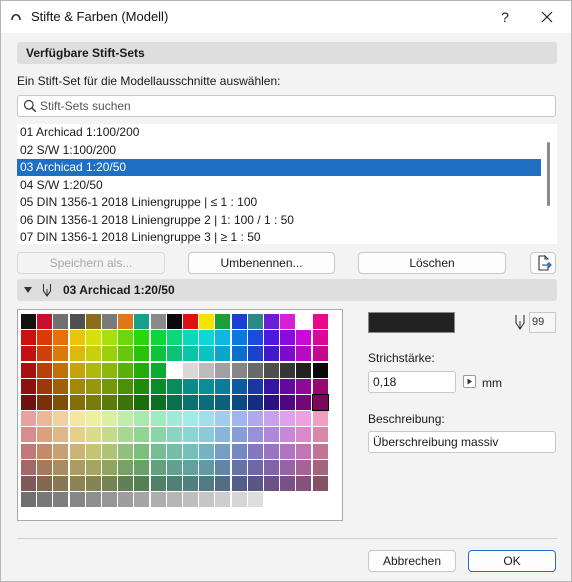  Describe the element at coordinates (432, 263) in the screenshot. I see `delete-button: Löschen` at that location.